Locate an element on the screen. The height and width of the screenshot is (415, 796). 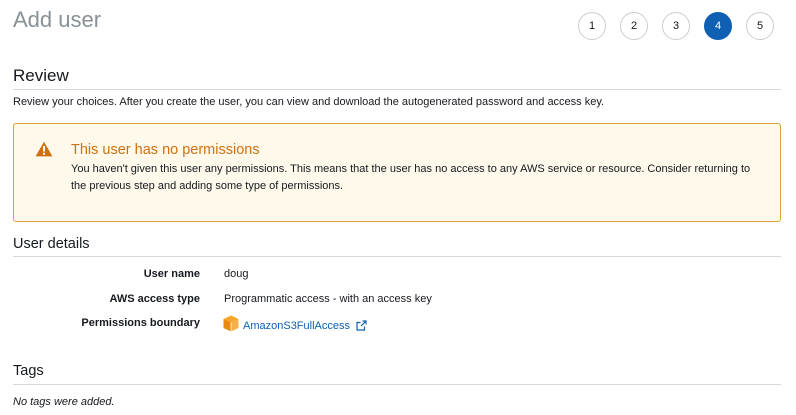
review-divider is located at coordinates (397, 89).